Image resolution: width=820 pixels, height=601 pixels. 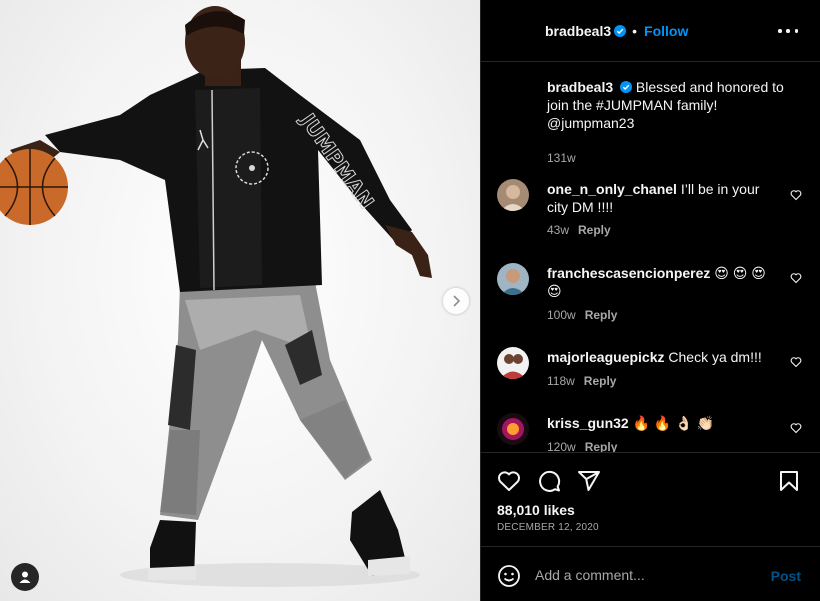 I want to click on post-comment-button: Post, so click(x=786, y=576).